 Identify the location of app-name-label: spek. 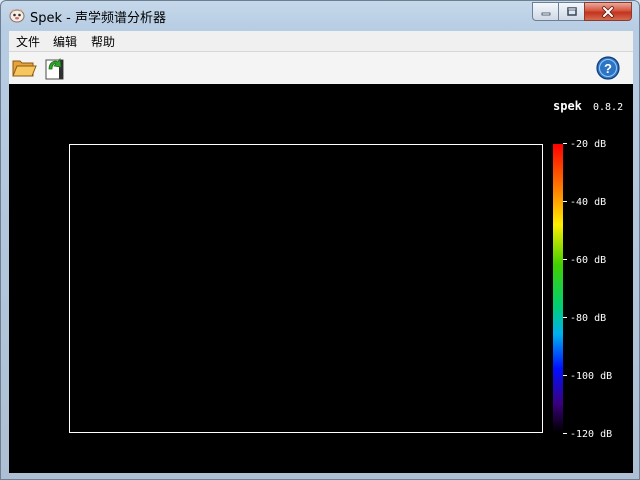
(568, 106).